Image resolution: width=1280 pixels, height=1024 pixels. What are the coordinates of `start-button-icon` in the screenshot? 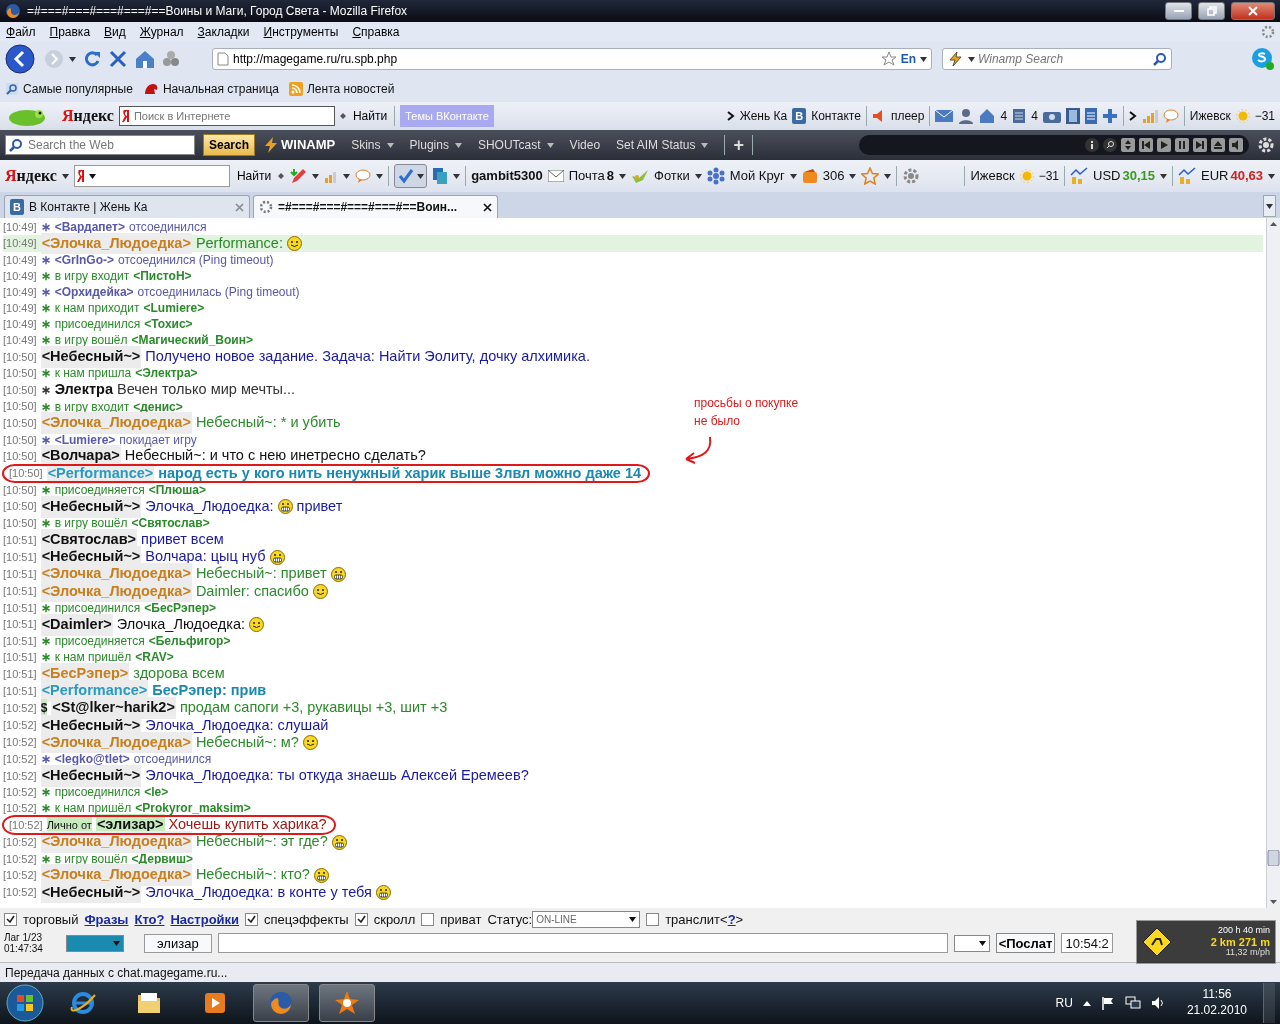 It's located at (25, 1003).